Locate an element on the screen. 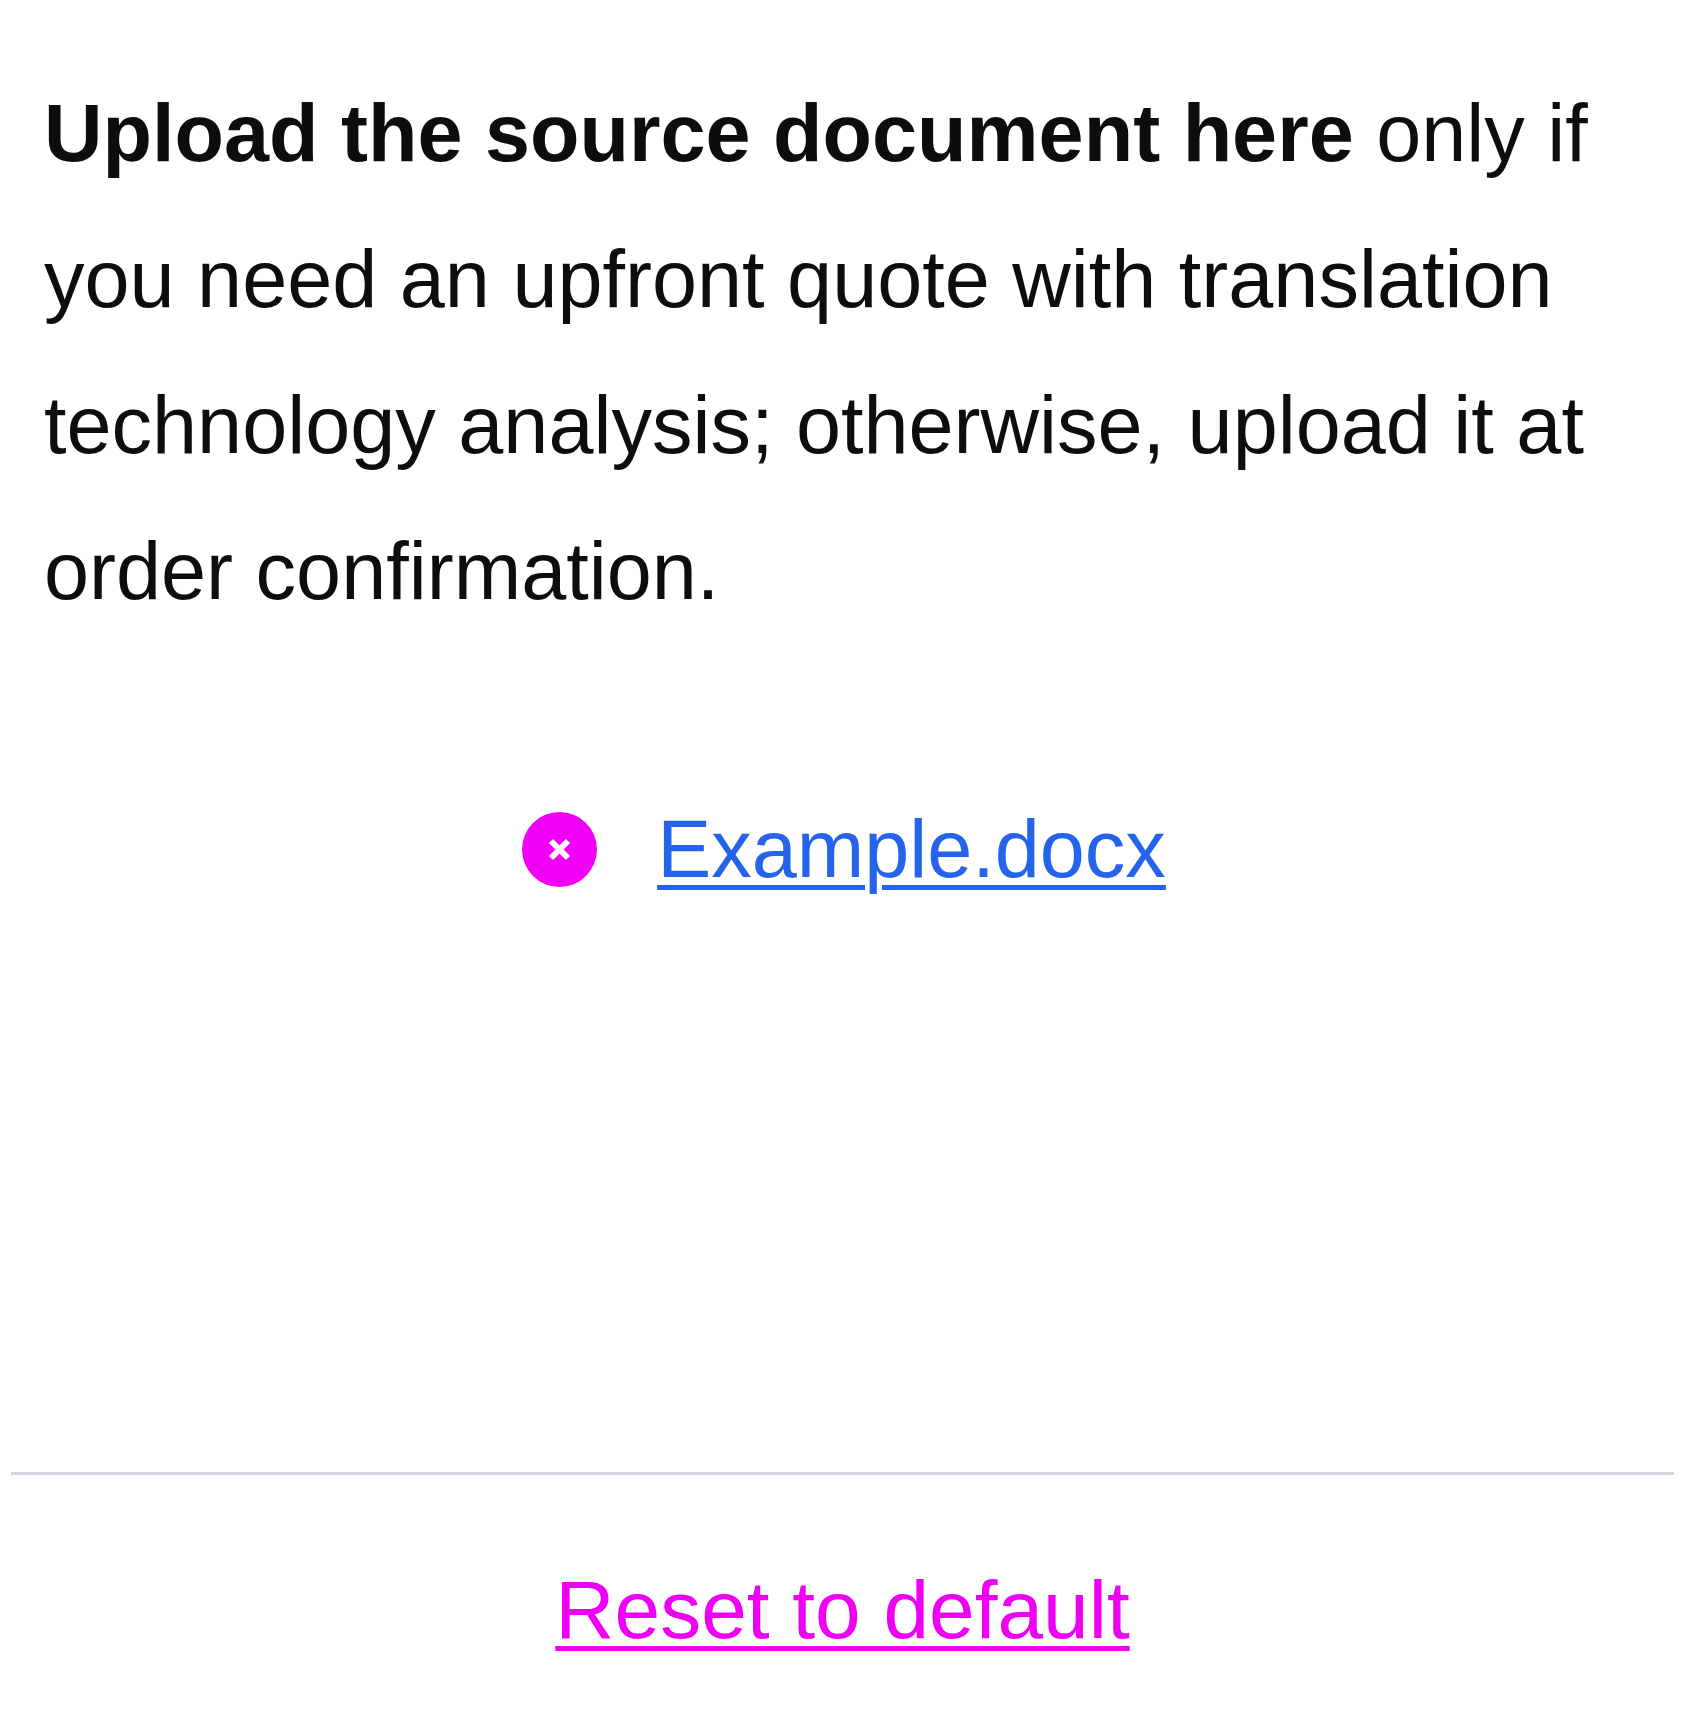  reset-link: Reset to default is located at coordinates (842, 1609).